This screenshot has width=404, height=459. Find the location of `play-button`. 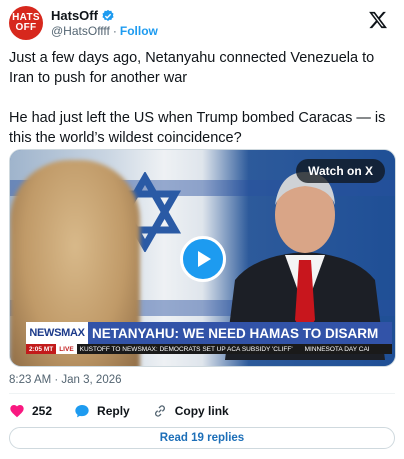

play-button is located at coordinates (203, 259).